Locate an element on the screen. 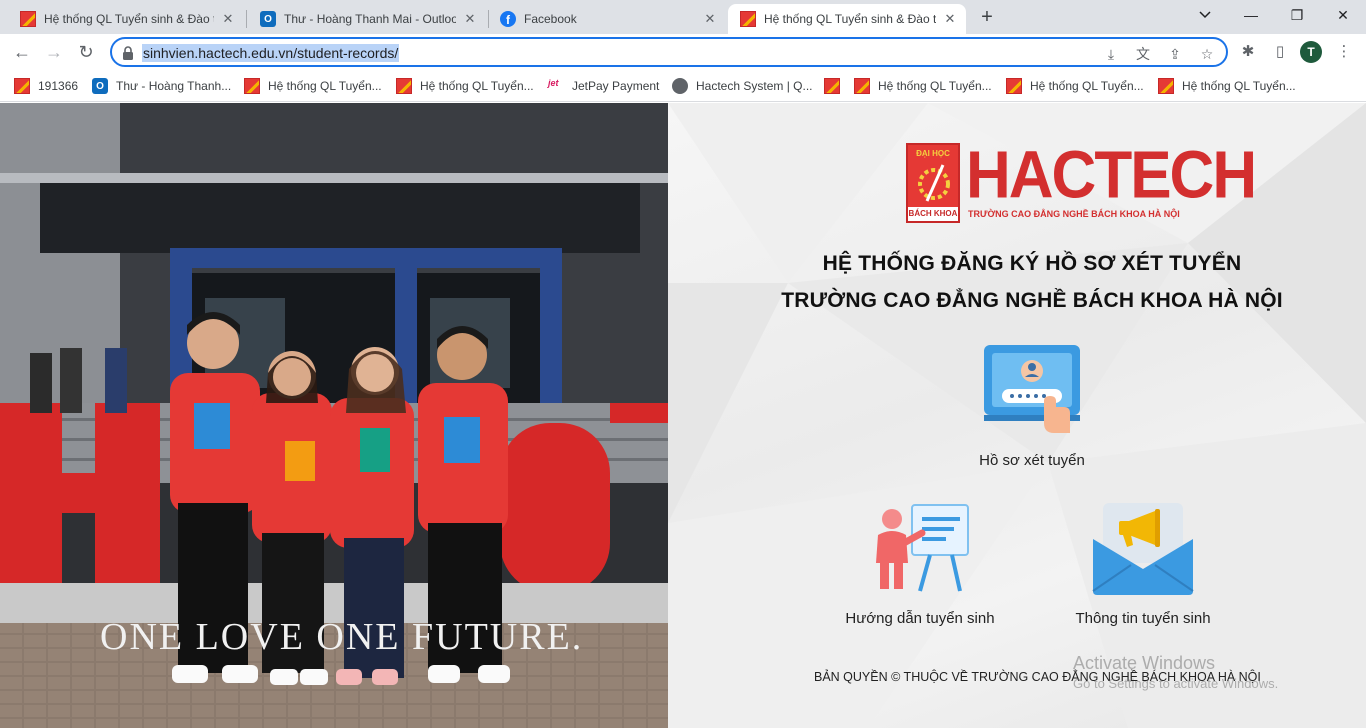 The width and height of the screenshot is (1366, 728). page-title-line-2: TRƯỜNG CAO ĐẲNG NGHỀ BÁCH KHOA HÀ NỘI is located at coordinates (1032, 300).